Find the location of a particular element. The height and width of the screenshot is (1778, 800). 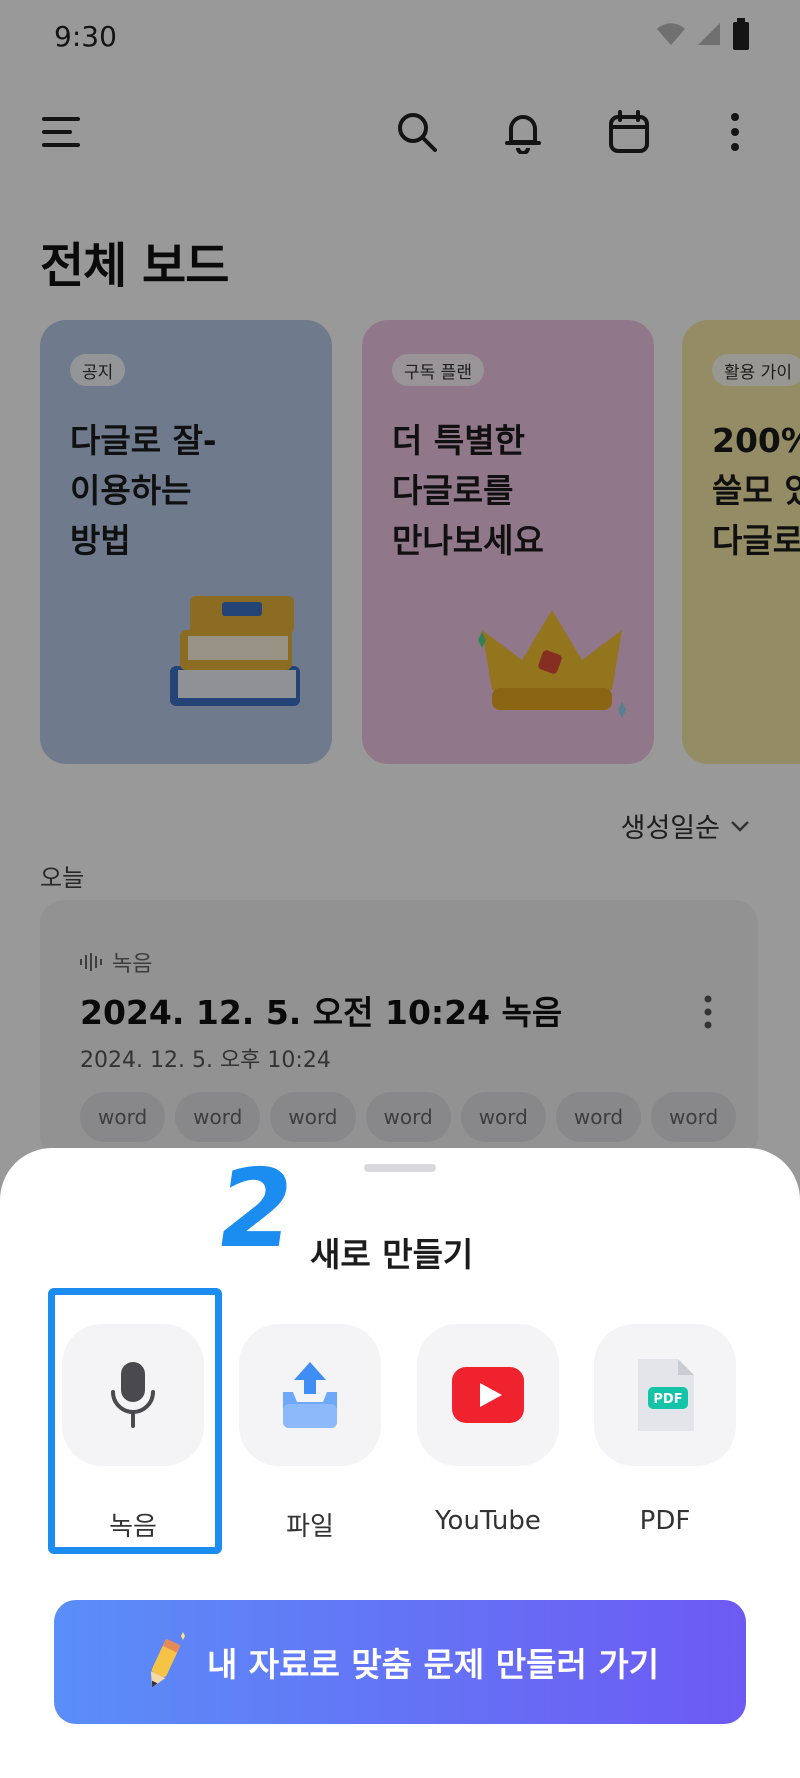

pdf-file-icon: PDF is located at coordinates (666, 1395).